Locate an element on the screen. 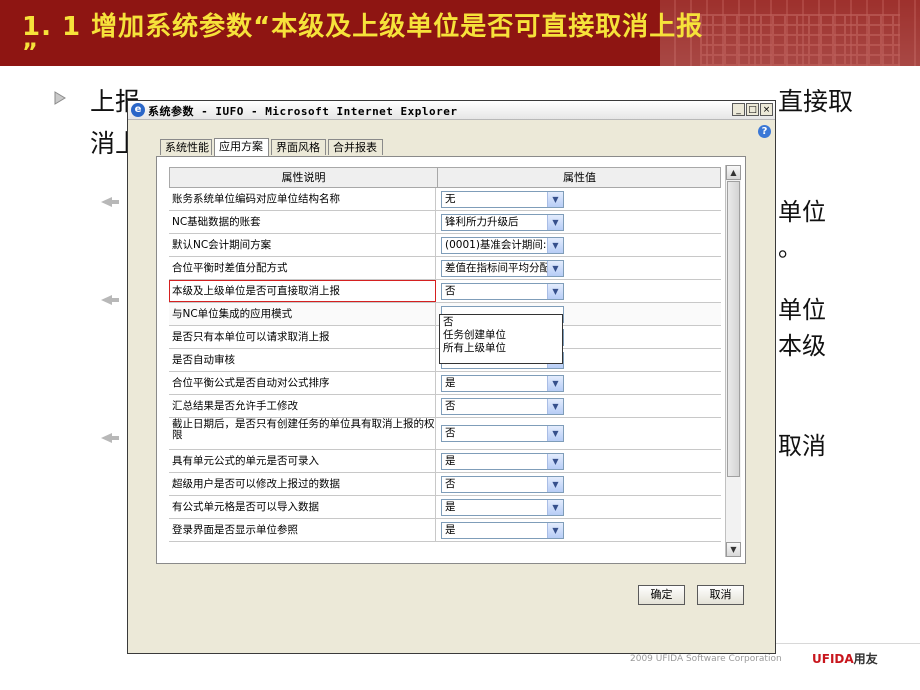 The image size is (920, 690). scroll-up-arrow-icon: ▲ is located at coordinates (733, 172).